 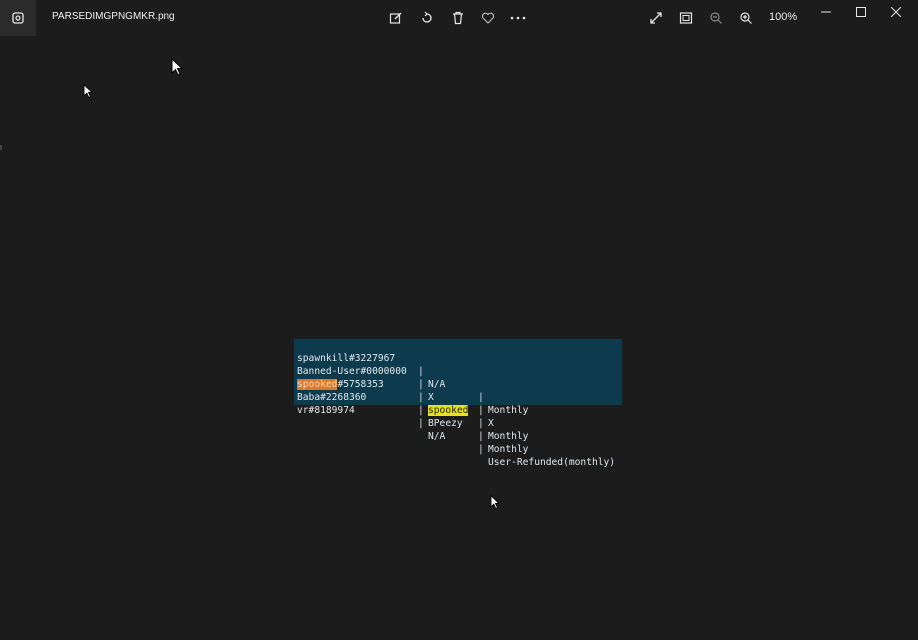 I want to click on zoom-level: 100%, so click(x=783, y=17).